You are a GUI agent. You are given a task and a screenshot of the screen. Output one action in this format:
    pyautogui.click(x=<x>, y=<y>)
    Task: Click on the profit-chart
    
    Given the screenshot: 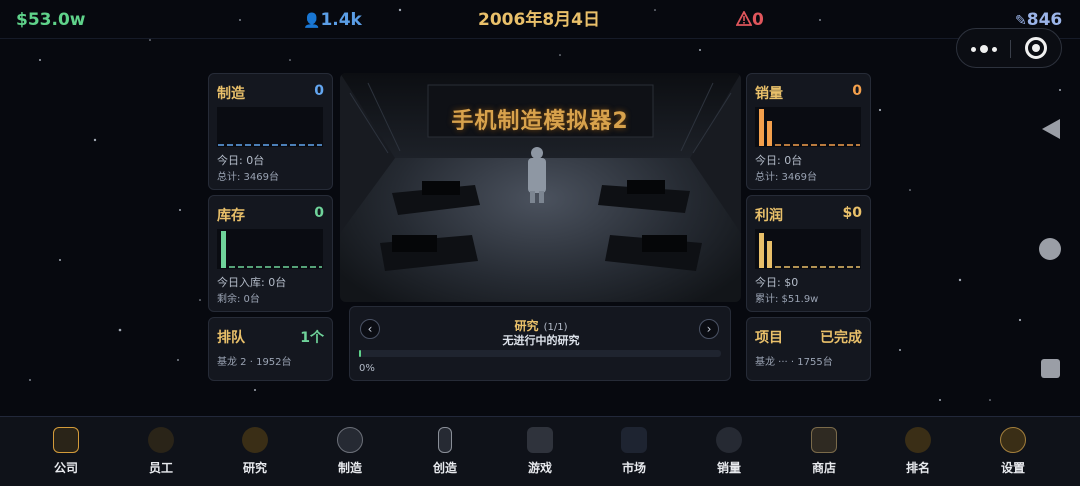 What is the action you would take?
    pyautogui.click(x=808, y=249)
    